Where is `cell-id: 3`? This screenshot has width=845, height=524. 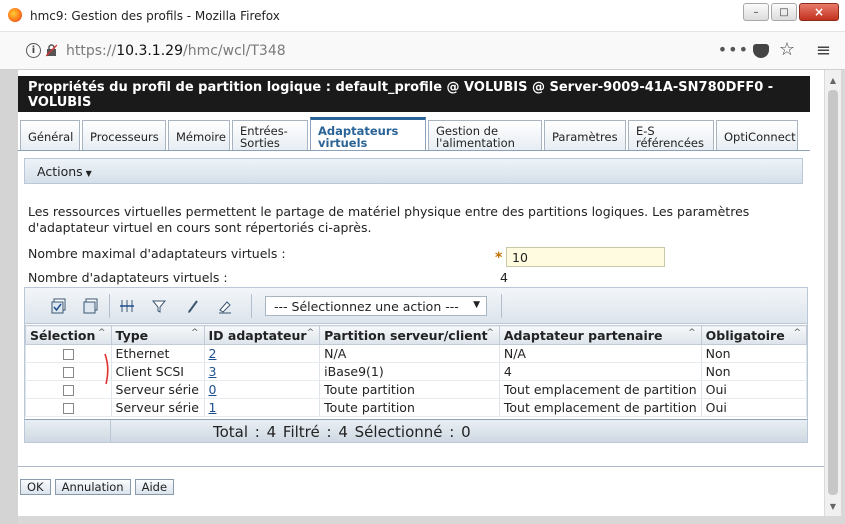 cell-id: 3 is located at coordinates (262, 371).